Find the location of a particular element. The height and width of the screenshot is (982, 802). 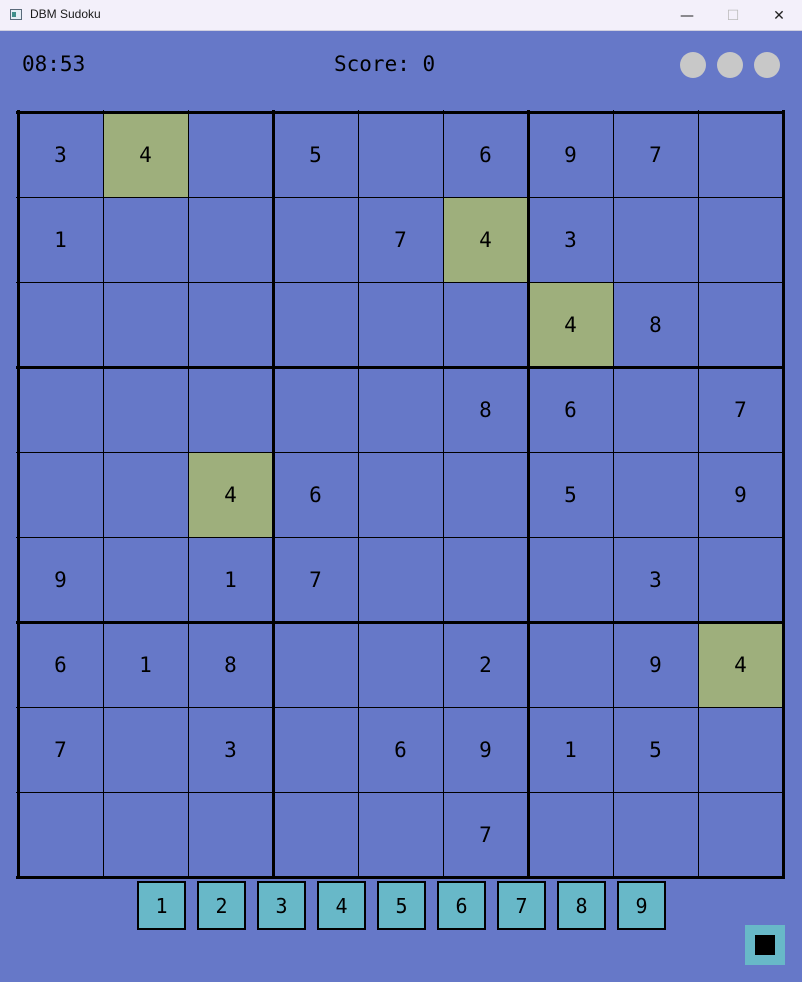

maximize-button: ☐ is located at coordinates (733, 15).